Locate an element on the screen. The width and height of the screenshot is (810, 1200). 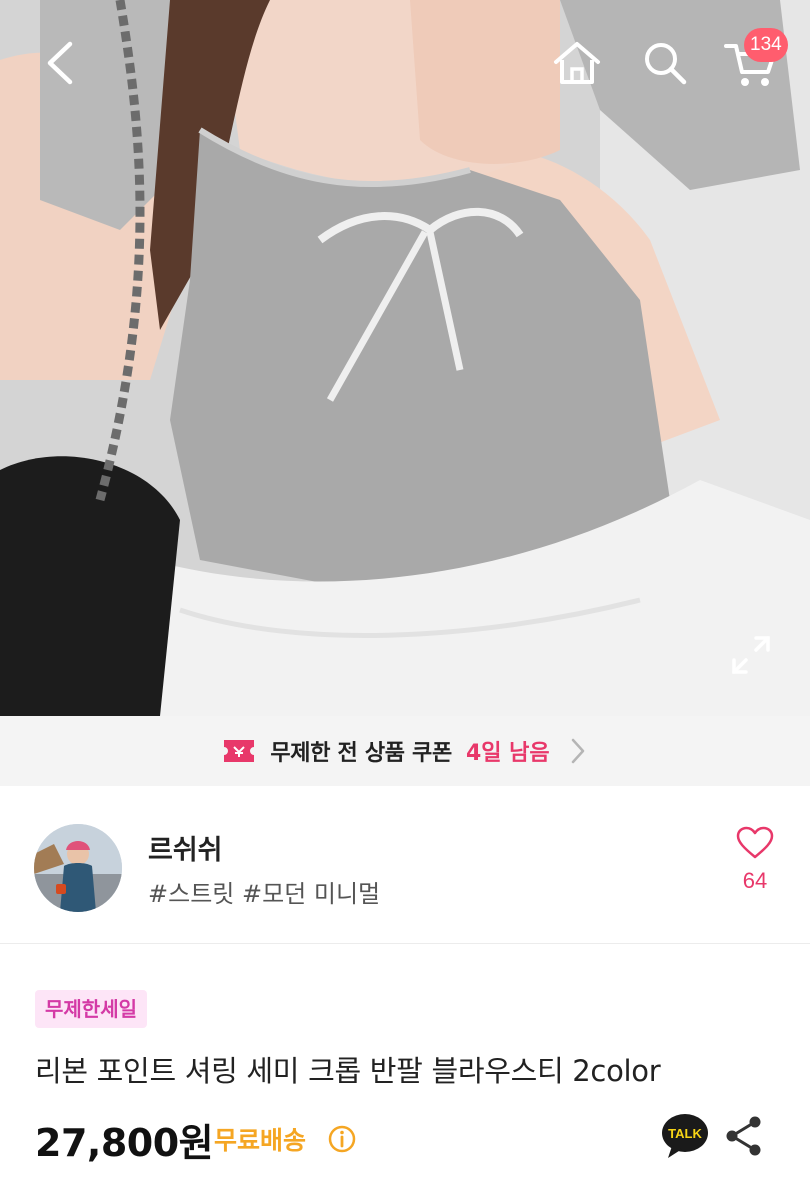
info-icon is located at coordinates (342, 1139).